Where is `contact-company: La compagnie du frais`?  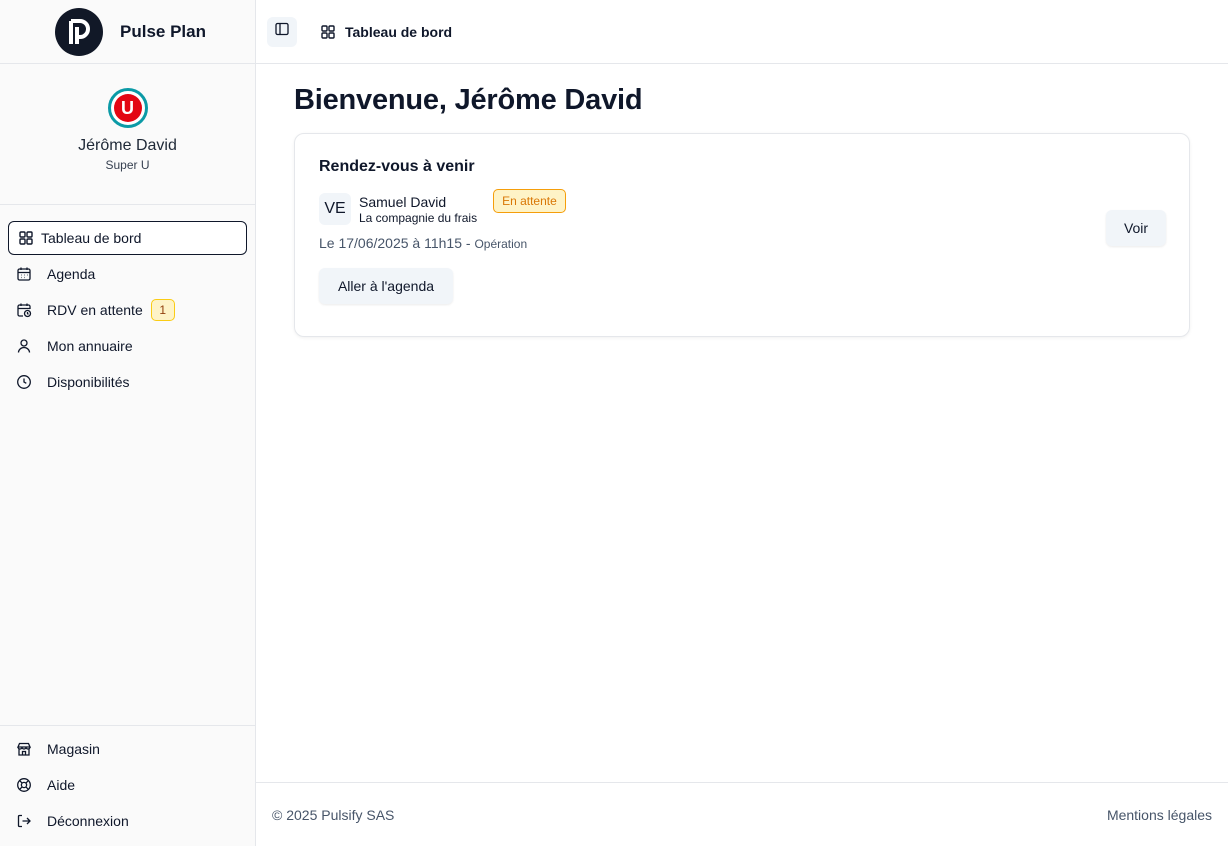
contact-company: La compagnie du frais is located at coordinates (418, 217).